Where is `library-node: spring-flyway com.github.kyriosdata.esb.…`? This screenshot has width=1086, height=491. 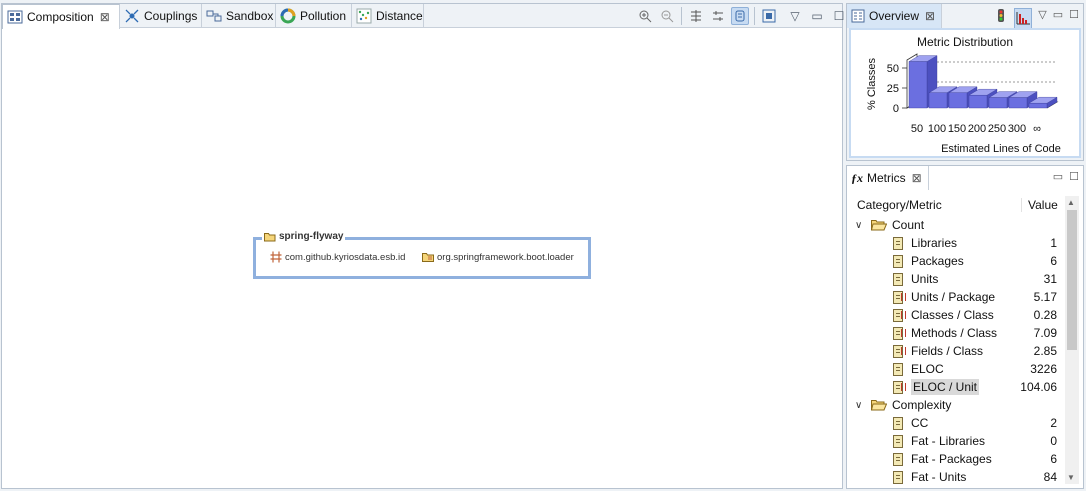
library-node: spring-flyway com.github.kyriosdata.esb.… is located at coordinates (422, 255).